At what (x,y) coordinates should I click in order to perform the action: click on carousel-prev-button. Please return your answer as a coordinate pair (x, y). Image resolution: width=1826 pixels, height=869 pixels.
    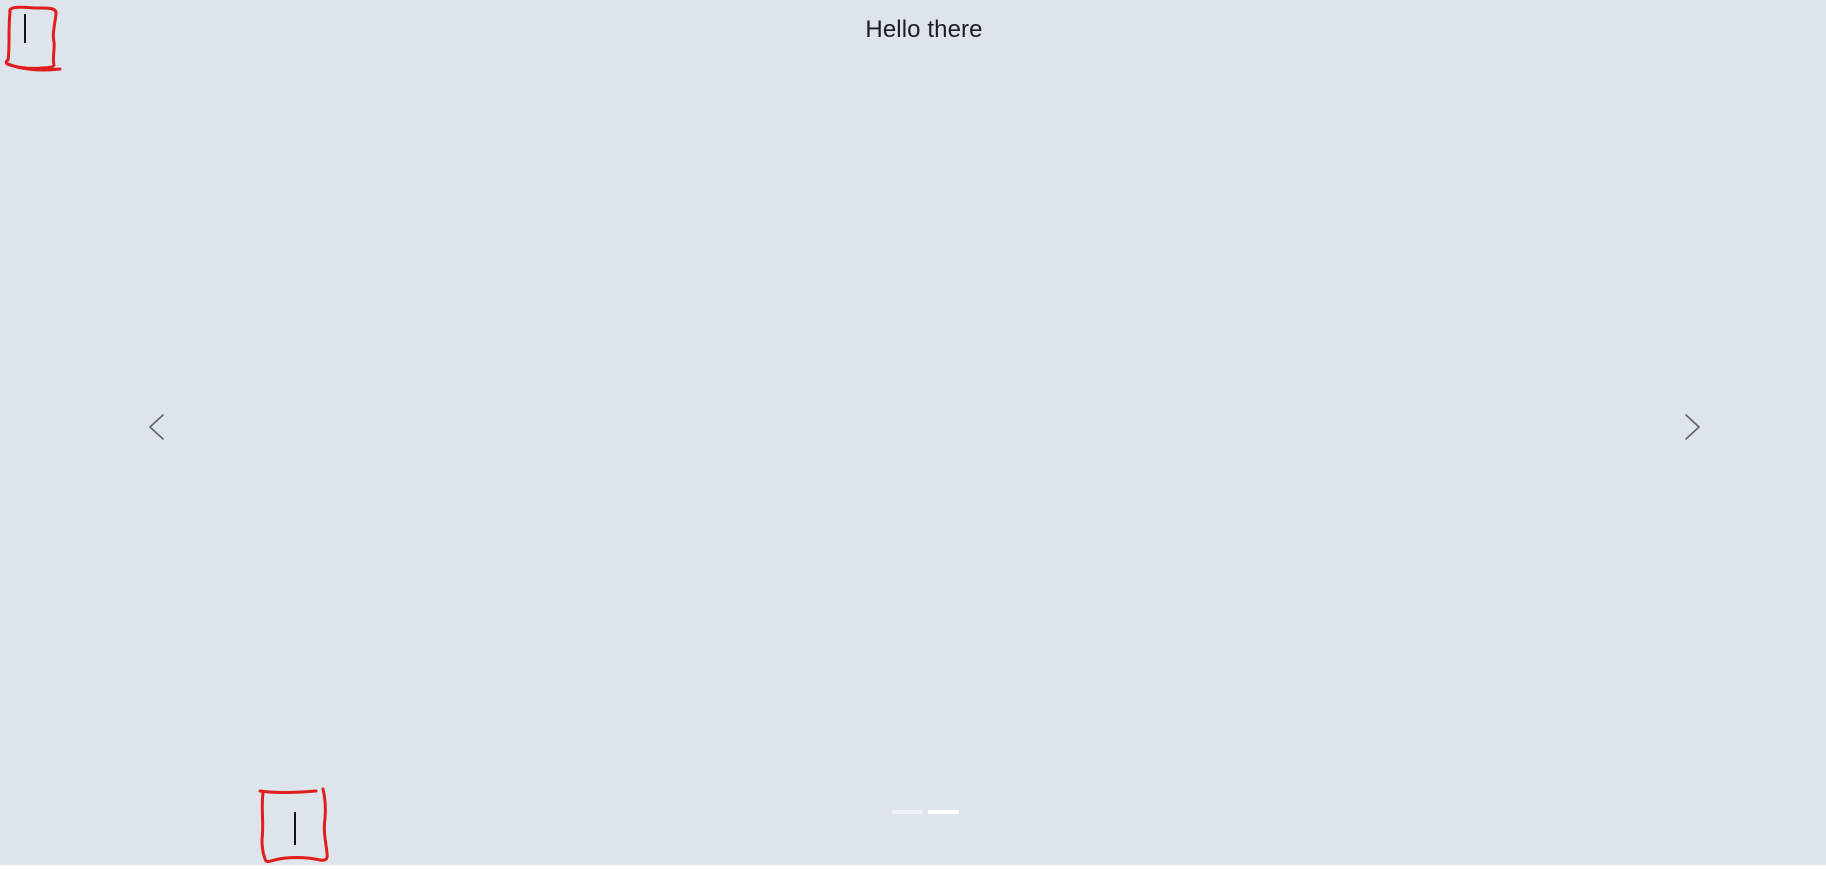
    Looking at the image, I should click on (158, 427).